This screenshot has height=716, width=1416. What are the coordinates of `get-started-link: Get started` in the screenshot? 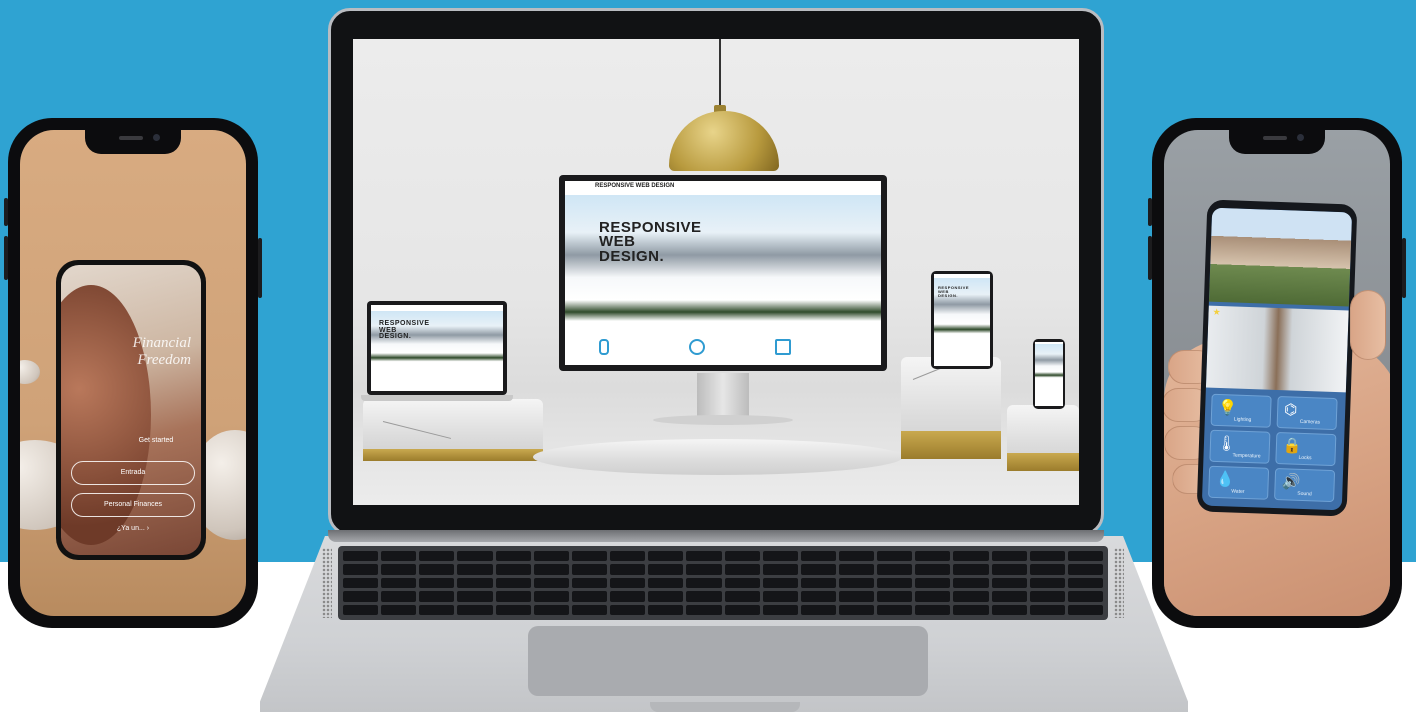 It's located at (156, 440).